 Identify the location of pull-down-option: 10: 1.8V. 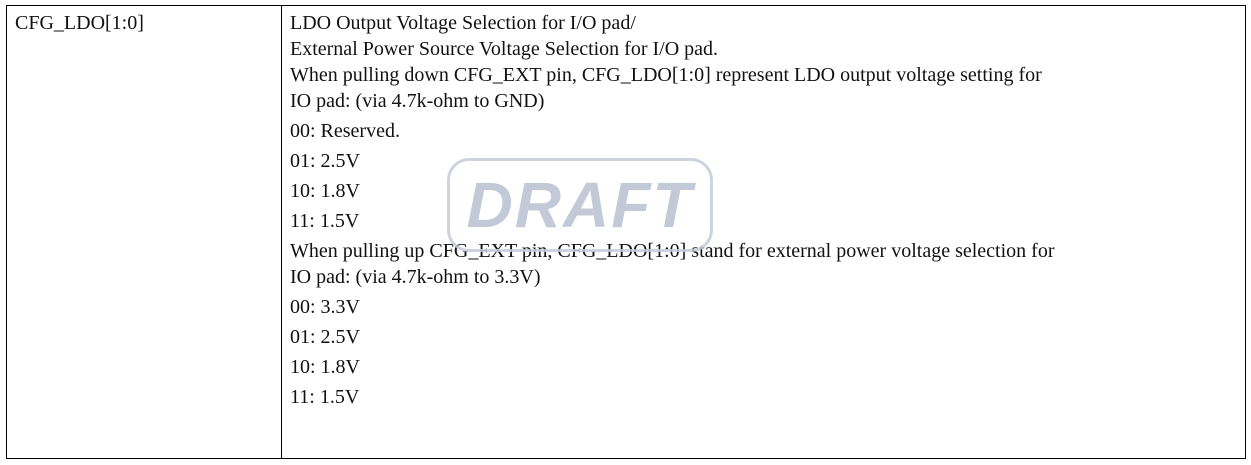
(325, 191).